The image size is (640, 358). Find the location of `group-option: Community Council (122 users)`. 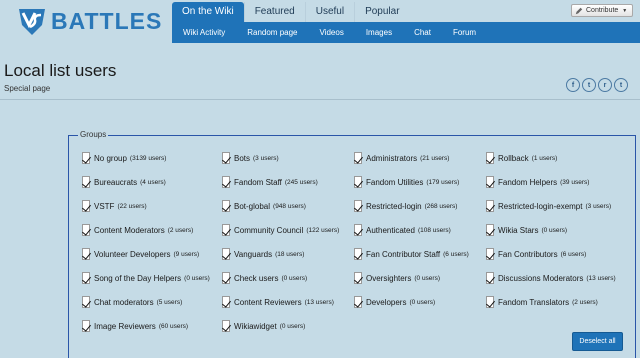

group-option: Community Council (122 users) is located at coordinates (280, 230).